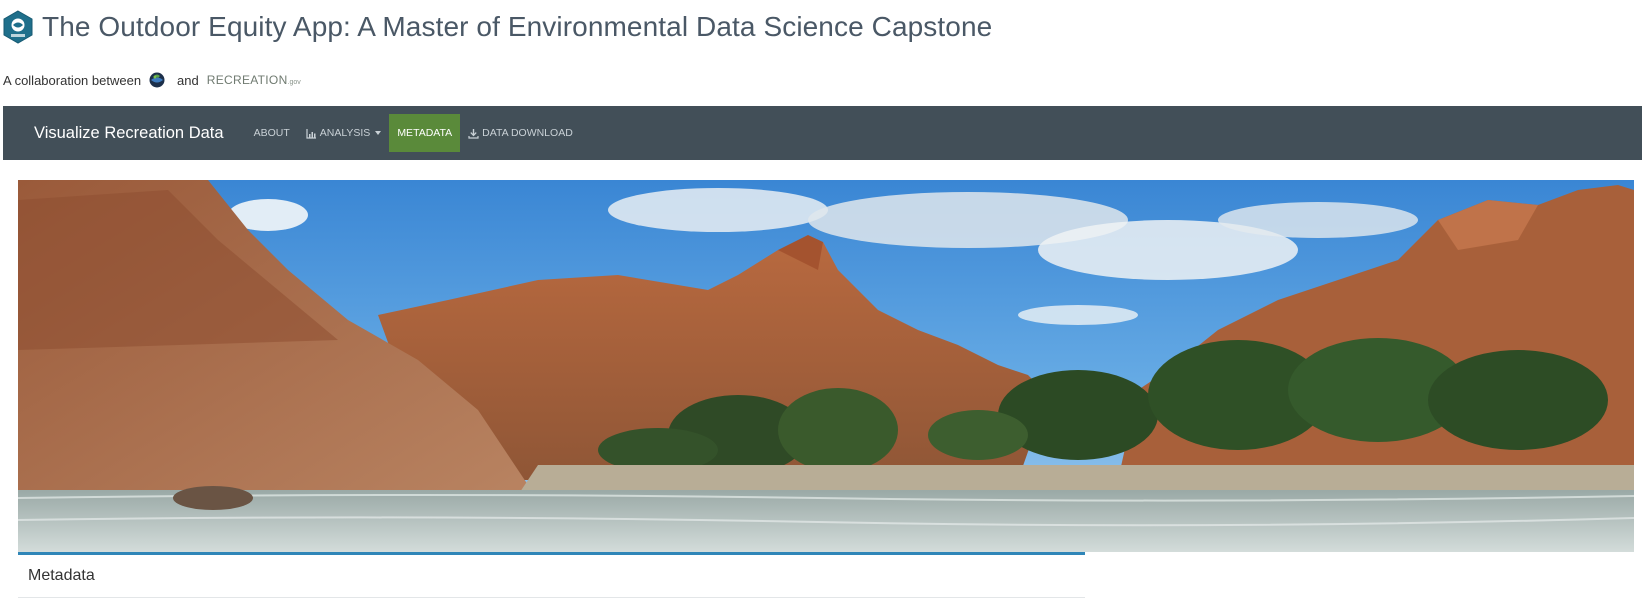 Image resolution: width=1642 pixels, height=598 pixels. Describe the element at coordinates (72, 80) in the screenshot. I see `collaboration-prefix: A collaboration between` at that location.